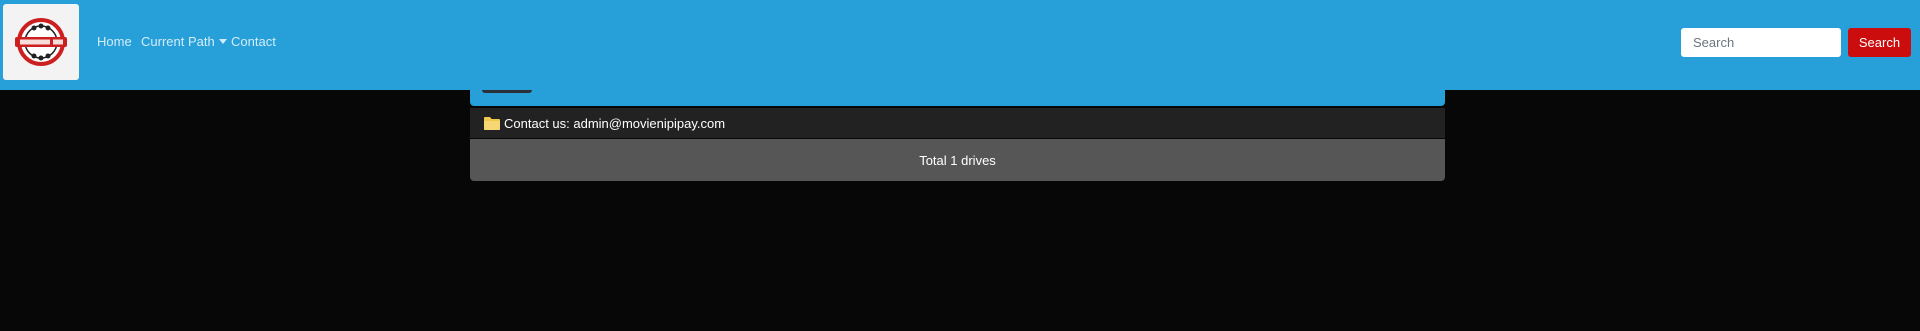 This screenshot has width=1920, height=331. I want to click on drive-count-footer: Total 1 drives, so click(957, 160).